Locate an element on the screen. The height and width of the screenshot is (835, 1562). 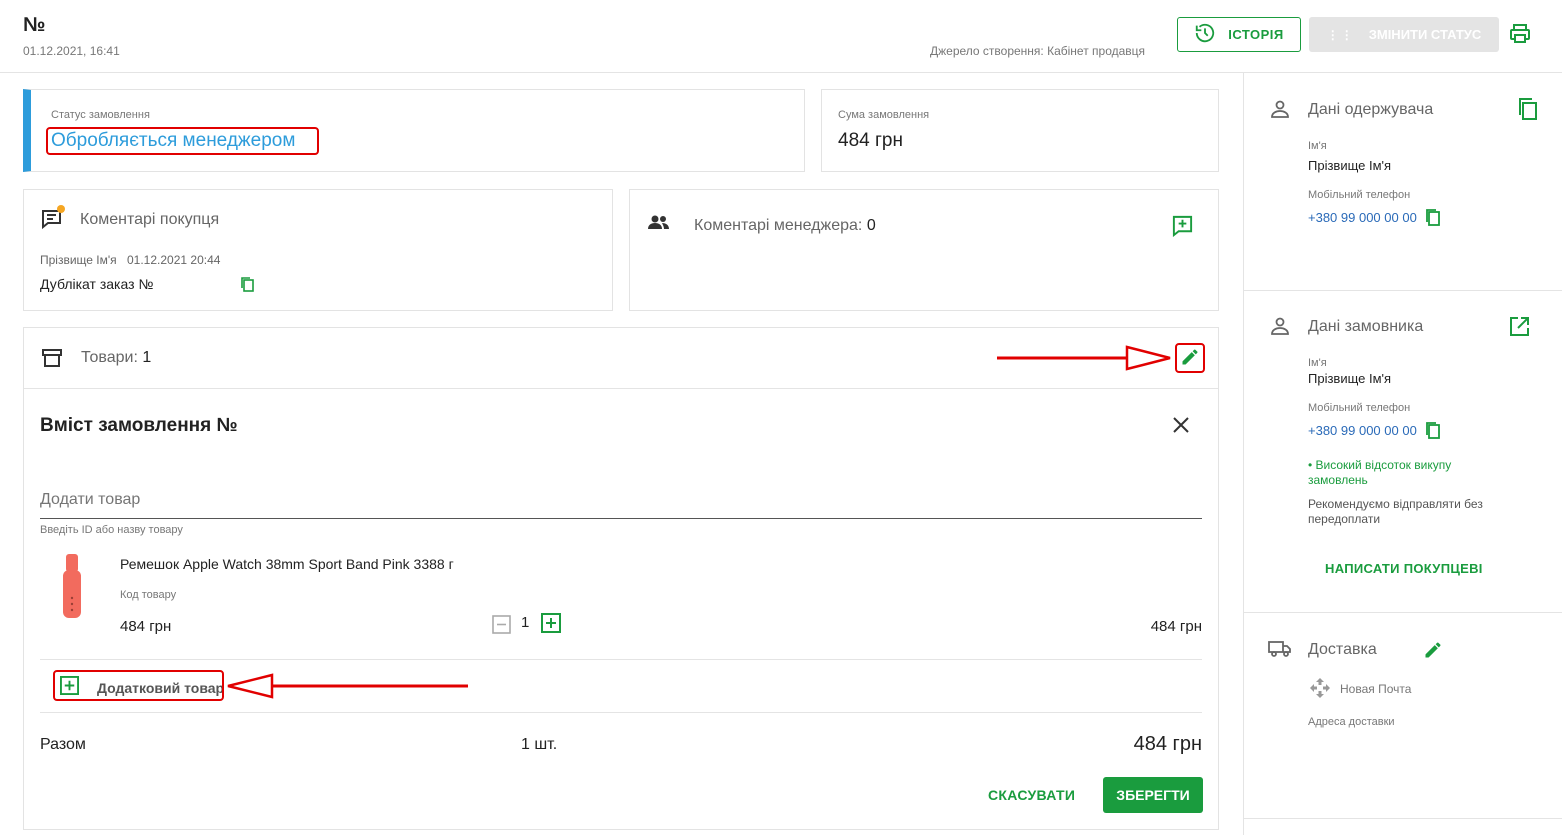
delivery-title: Доставка is located at coordinates (1342, 649).